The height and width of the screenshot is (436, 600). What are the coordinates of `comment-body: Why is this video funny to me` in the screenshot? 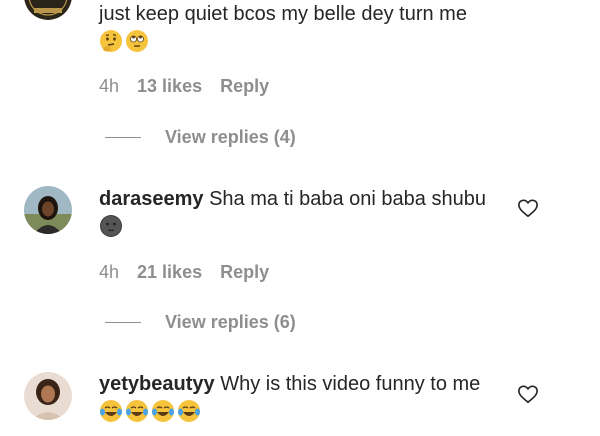 It's located at (350, 384).